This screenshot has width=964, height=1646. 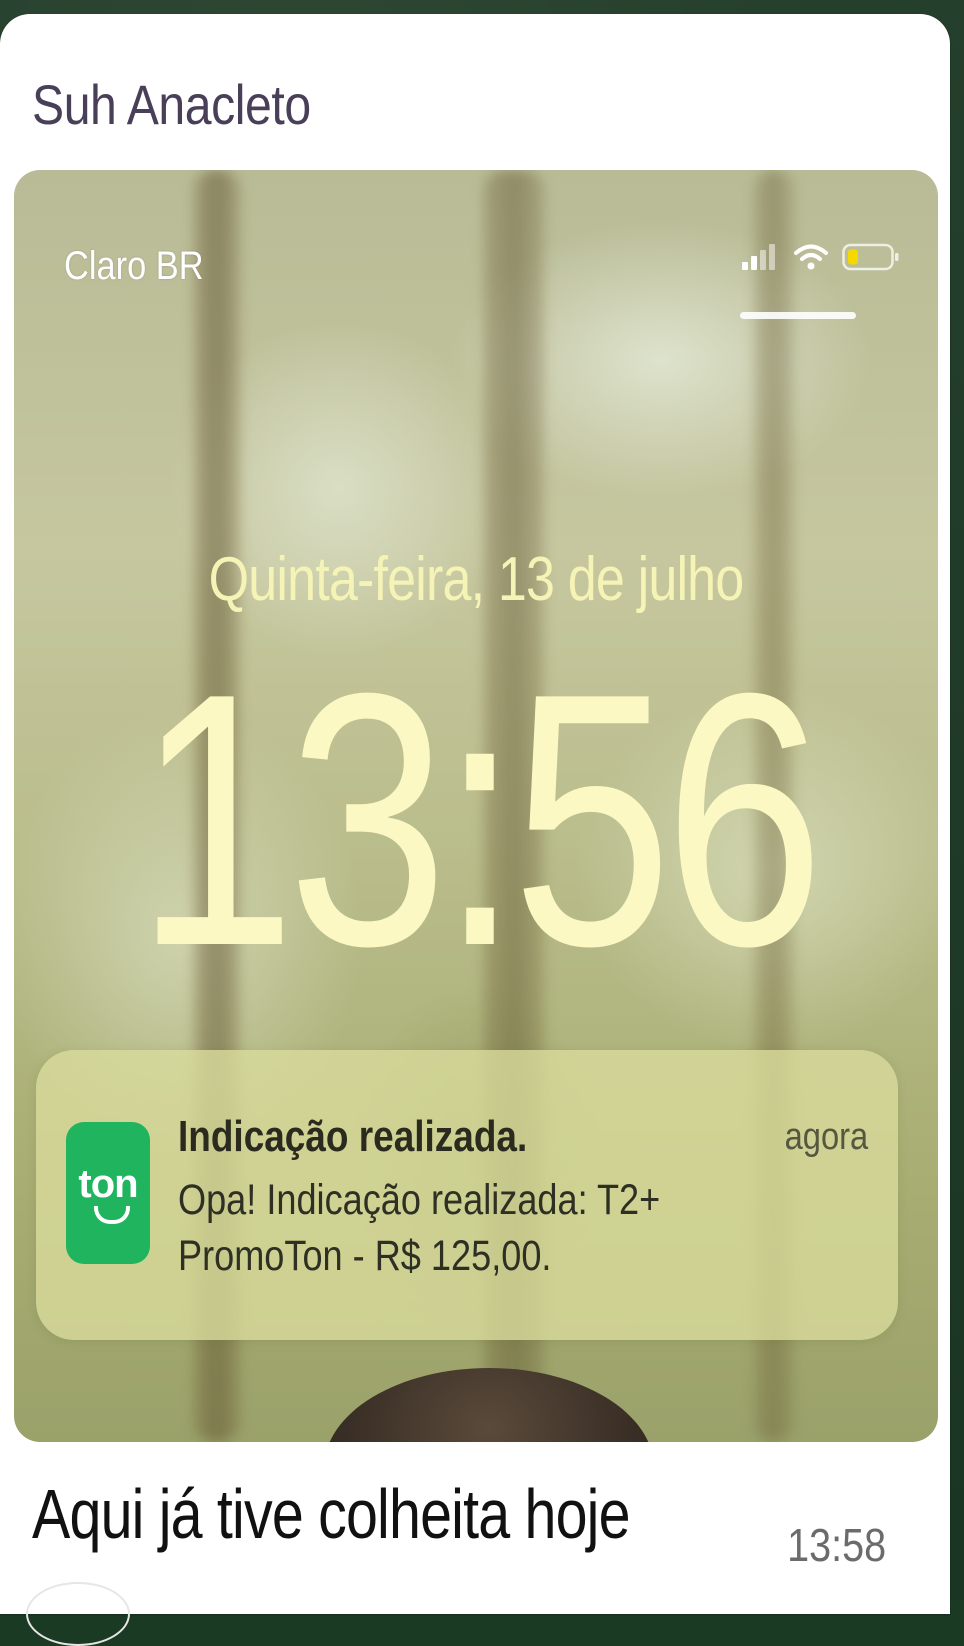 I want to click on message-caption: Aqui já tive colheita hoje, so click(x=331, y=1514).